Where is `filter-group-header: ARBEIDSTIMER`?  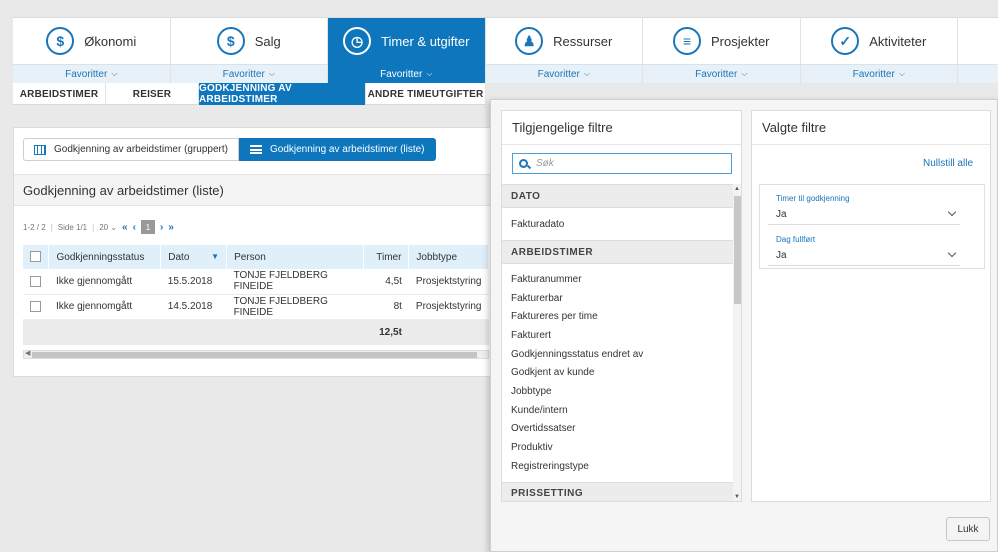
filter-group-header: ARBEIDSTIMER is located at coordinates (617, 252).